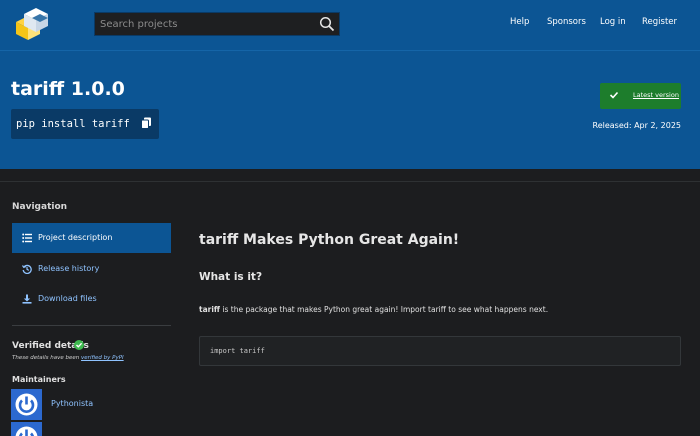  What do you see at coordinates (614, 95) in the screenshot?
I see `check-icon` at bounding box center [614, 95].